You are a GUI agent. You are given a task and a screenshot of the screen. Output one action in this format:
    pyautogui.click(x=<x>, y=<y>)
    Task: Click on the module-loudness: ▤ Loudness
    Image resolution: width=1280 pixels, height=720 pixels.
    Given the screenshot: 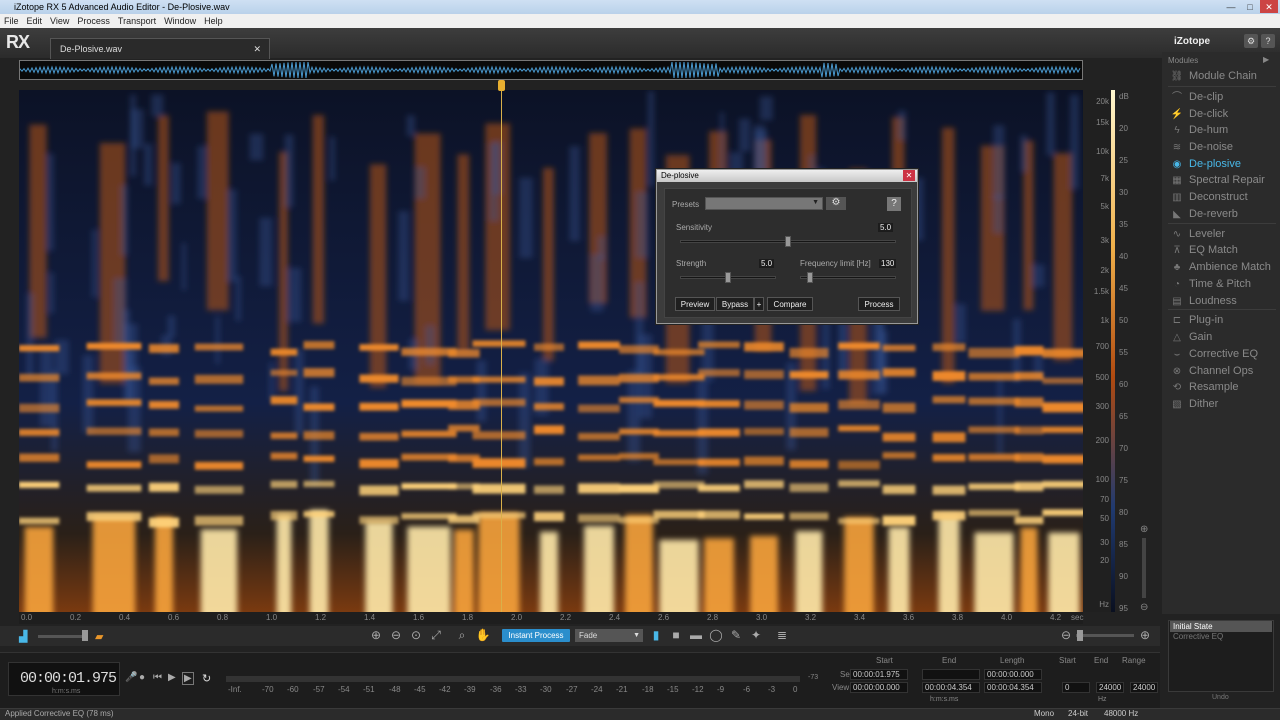 What is the action you would take?
    pyautogui.click(x=1224, y=301)
    